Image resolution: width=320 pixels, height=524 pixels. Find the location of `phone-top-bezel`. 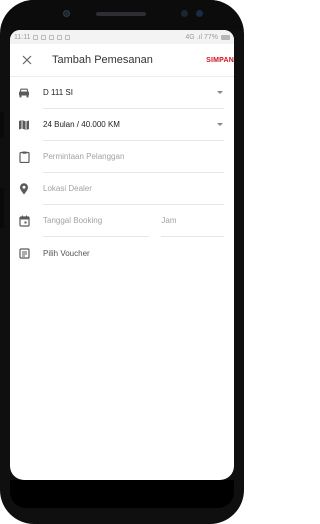

phone-top-bezel is located at coordinates (122, 15).